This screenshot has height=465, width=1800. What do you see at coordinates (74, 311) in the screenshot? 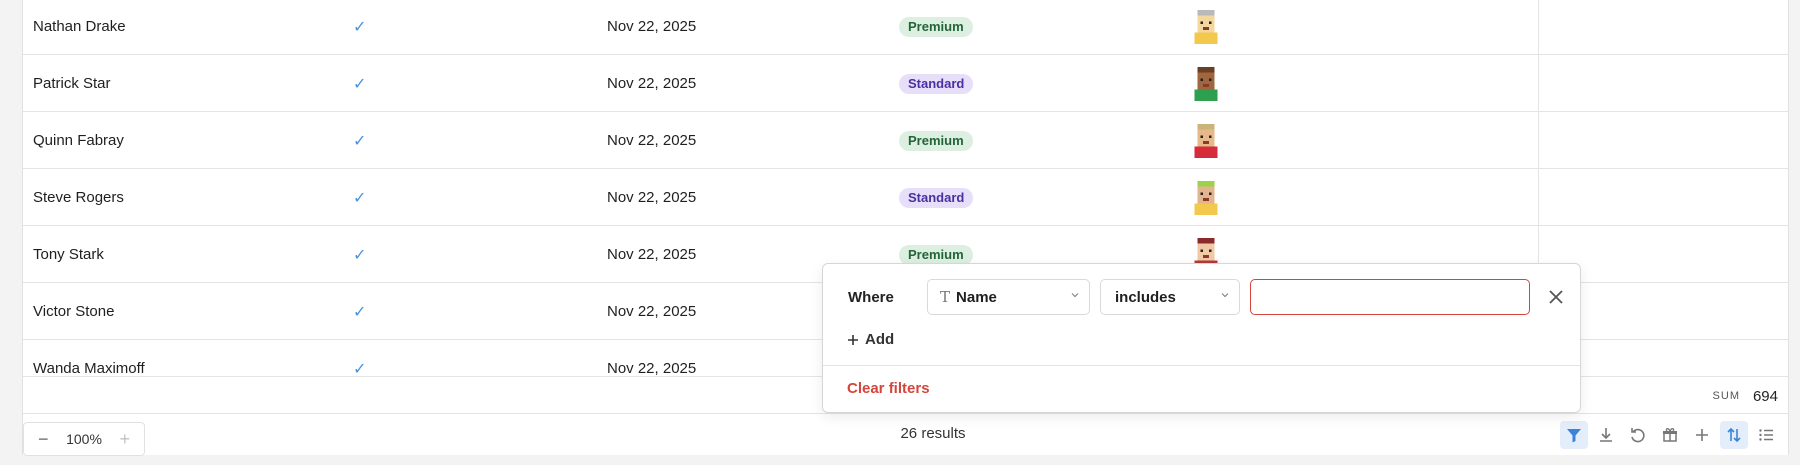
I see `name-cell: Victor Stone` at bounding box center [74, 311].